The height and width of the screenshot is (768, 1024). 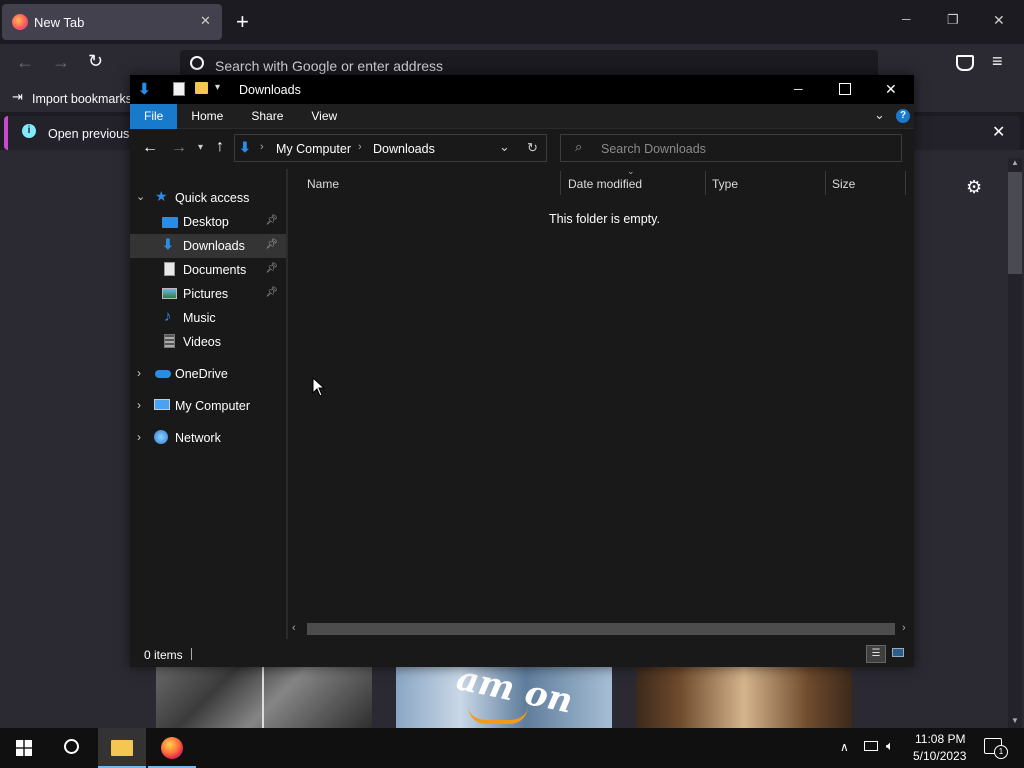 I want to click on help-icon: ?, so click(x=903, y=116).